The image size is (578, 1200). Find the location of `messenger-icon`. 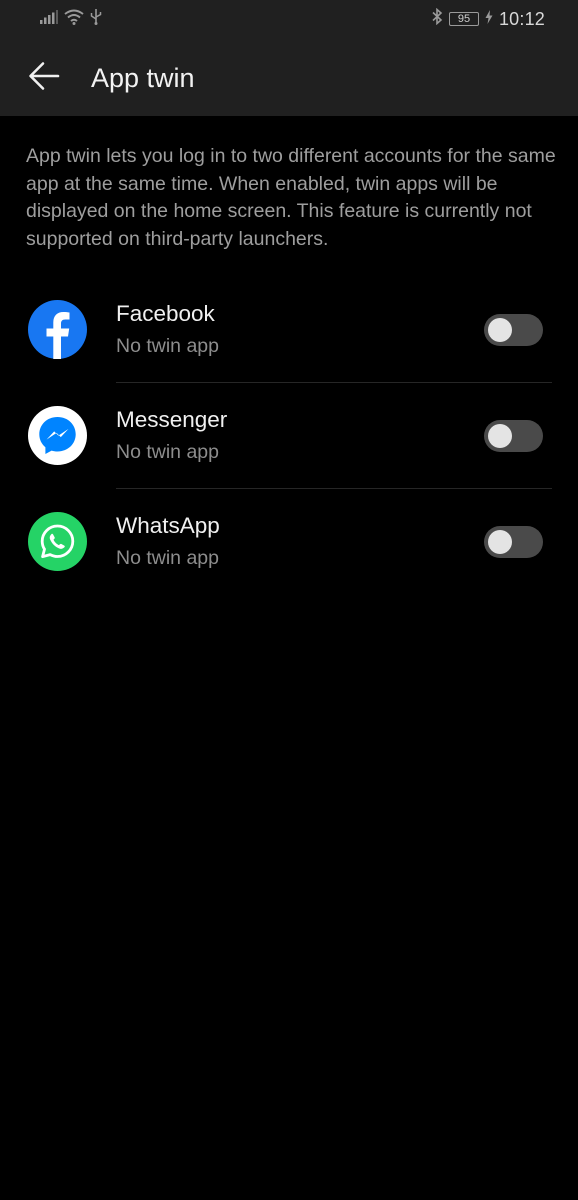

messenger-icon is located at coordinates (57, 435).